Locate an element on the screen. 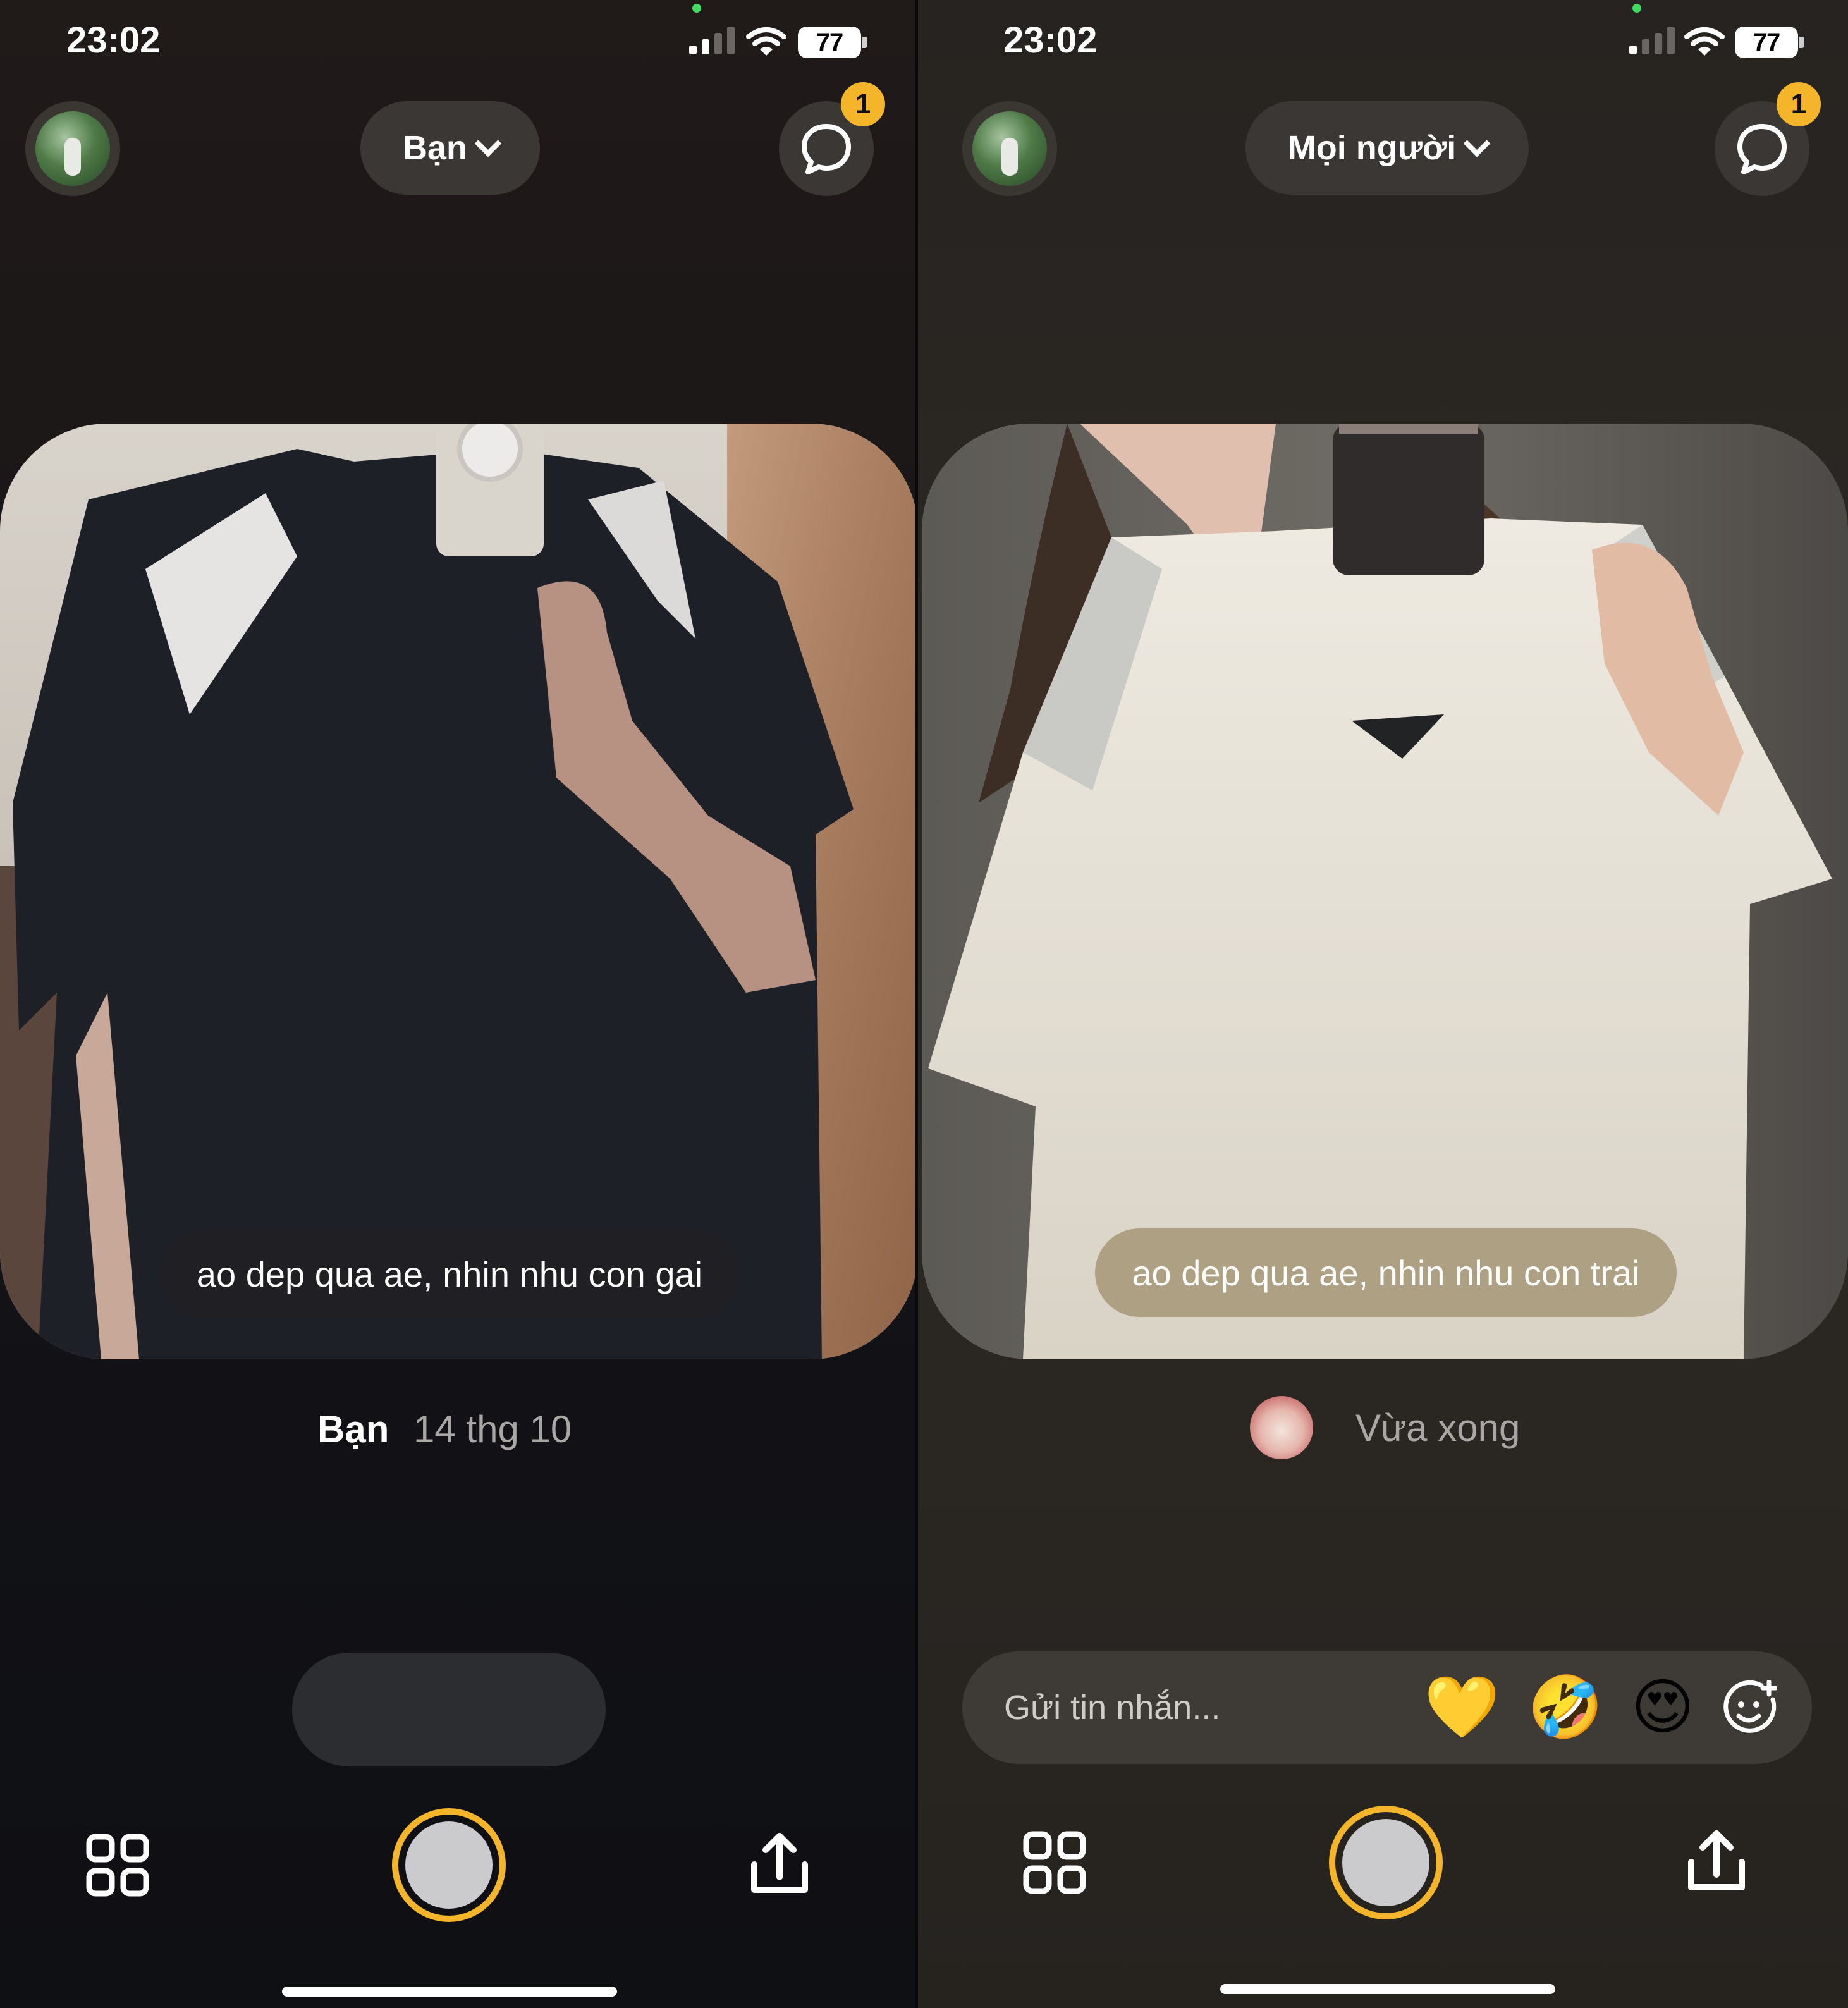 This screenshot has height=2008, width=1848. post-caption: ao dep qua ae, nhin nhu con trai is located at coordinates (1386, 1272).